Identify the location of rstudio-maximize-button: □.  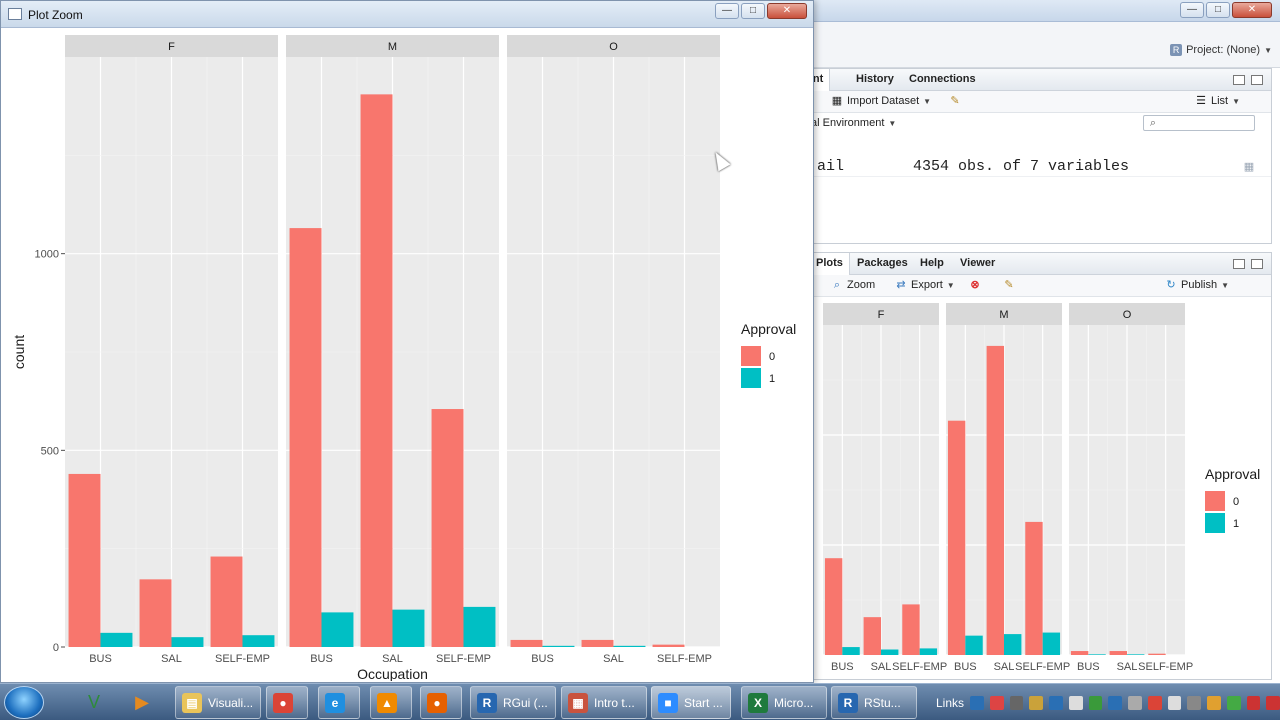
(1218, 10).